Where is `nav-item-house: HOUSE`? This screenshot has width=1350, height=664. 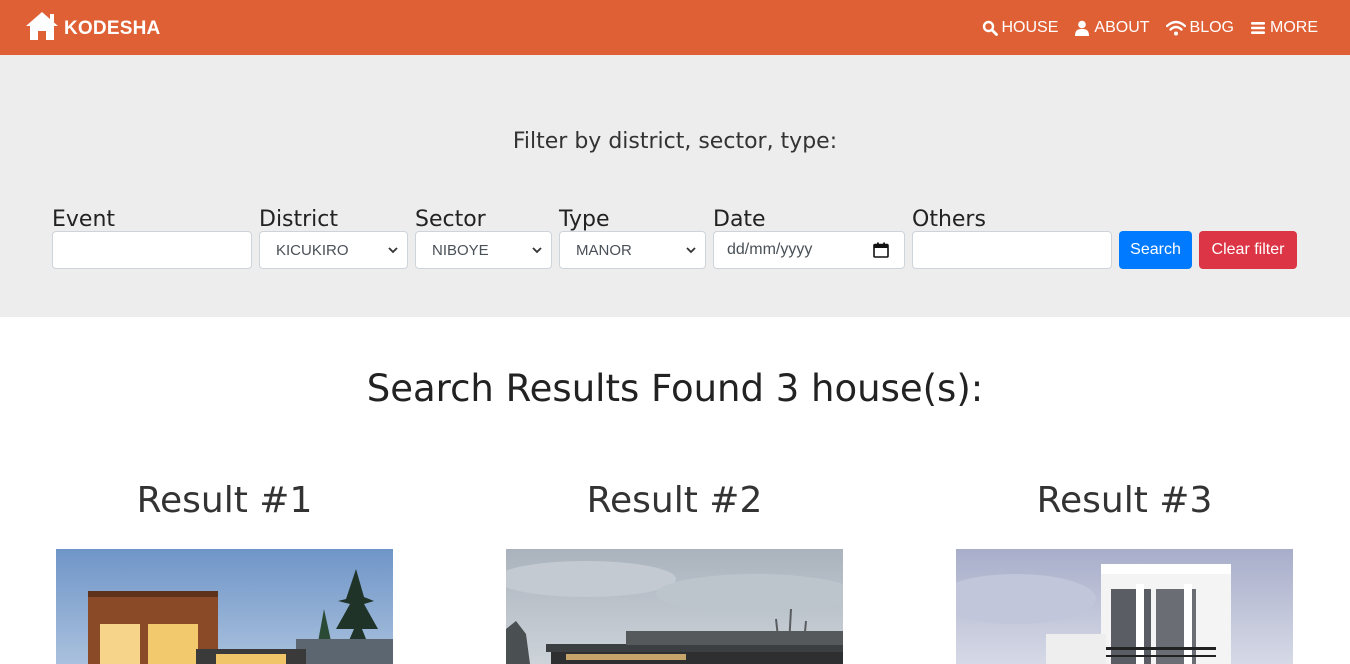 nav-item-house: HOUSE is located at coordinates (1020, 27).